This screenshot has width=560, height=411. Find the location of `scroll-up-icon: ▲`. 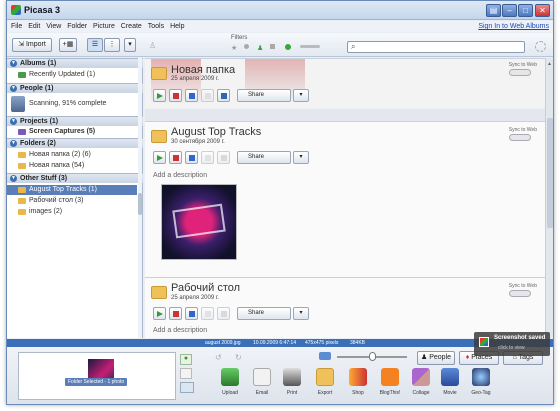

scroll-up-icon: ▲ is located at coordinates (549, 64).